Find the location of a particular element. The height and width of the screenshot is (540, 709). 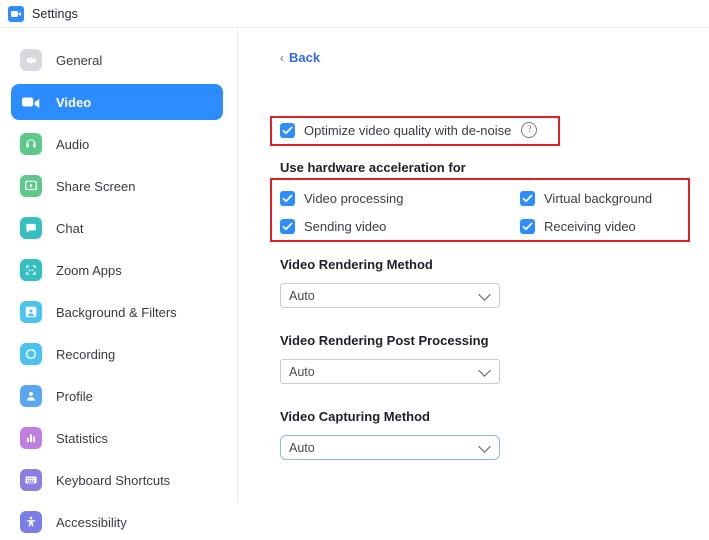

back-button: ‹ Back is located at coordinates (300, 57).